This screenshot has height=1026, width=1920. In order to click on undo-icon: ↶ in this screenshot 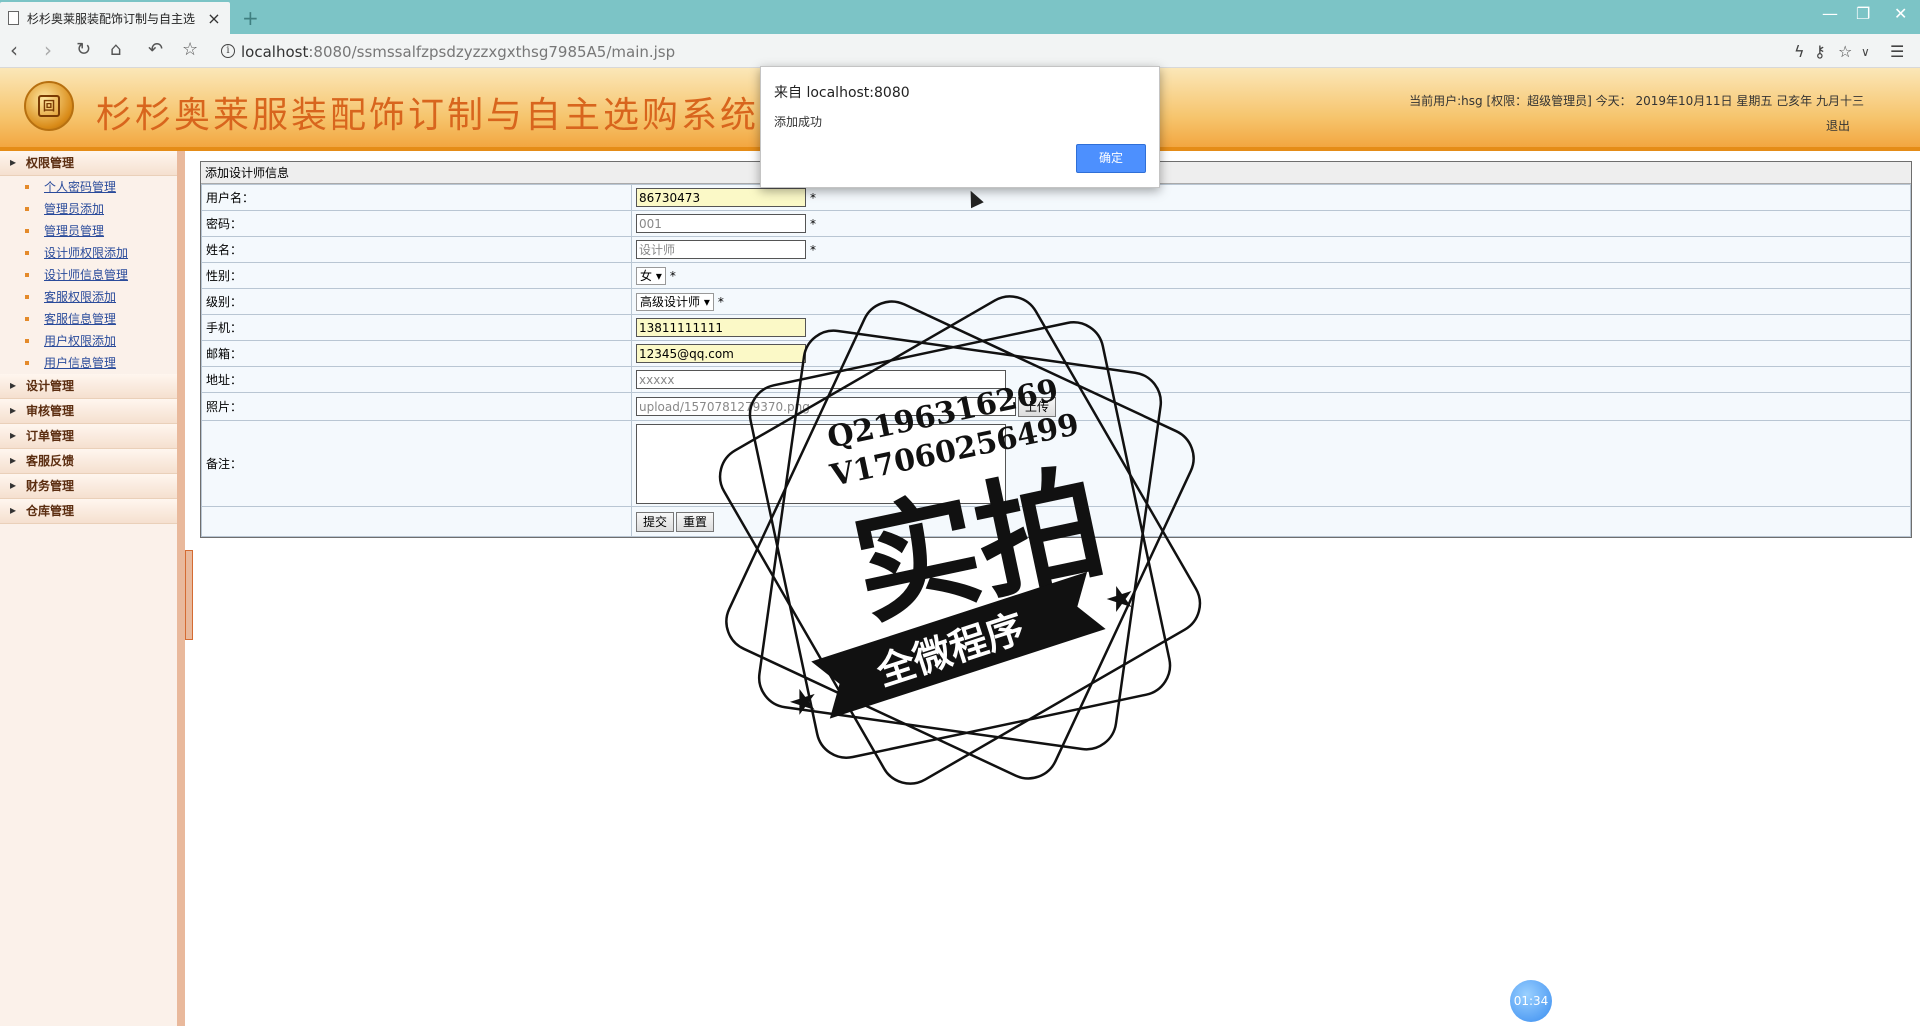, I will do `click(155, 50)`.